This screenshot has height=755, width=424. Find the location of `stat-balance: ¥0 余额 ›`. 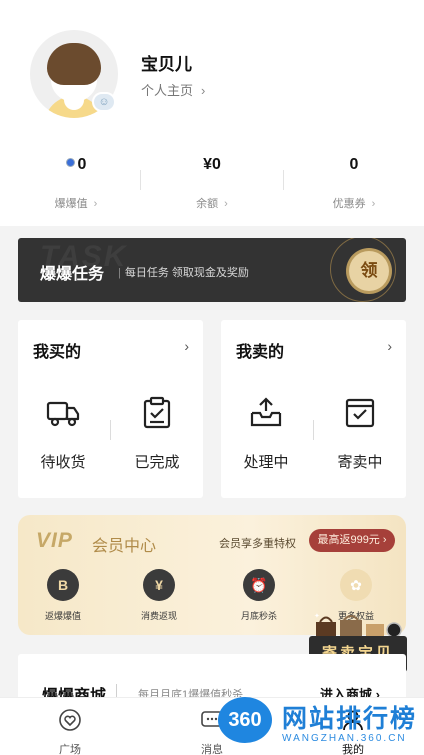

stat-balance: ¥0 余额 › is located at coordinates (212, 183).